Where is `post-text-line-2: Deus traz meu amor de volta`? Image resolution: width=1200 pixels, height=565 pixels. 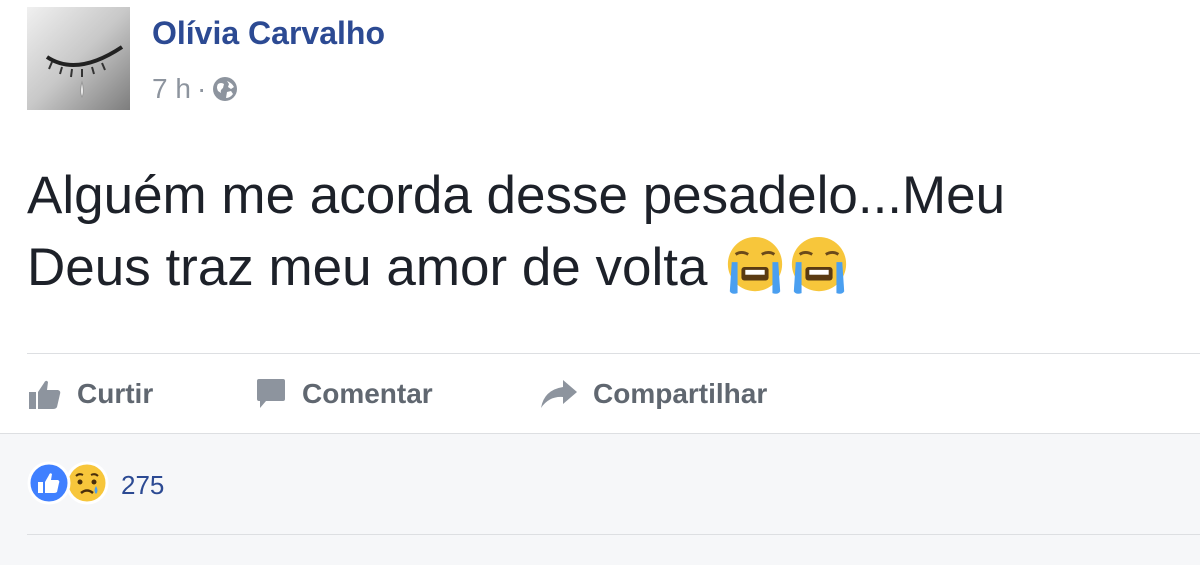 post-text-line-2: Deus traz meu amor de volta is located at coordinates (367, 267).